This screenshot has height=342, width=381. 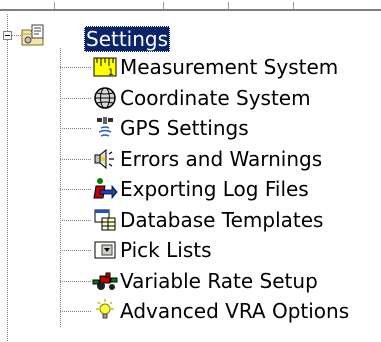 What do you see at coordinates (34, 35) in the screenshot?
I see `settings-folder-icon` at bounding box center [34, 35].